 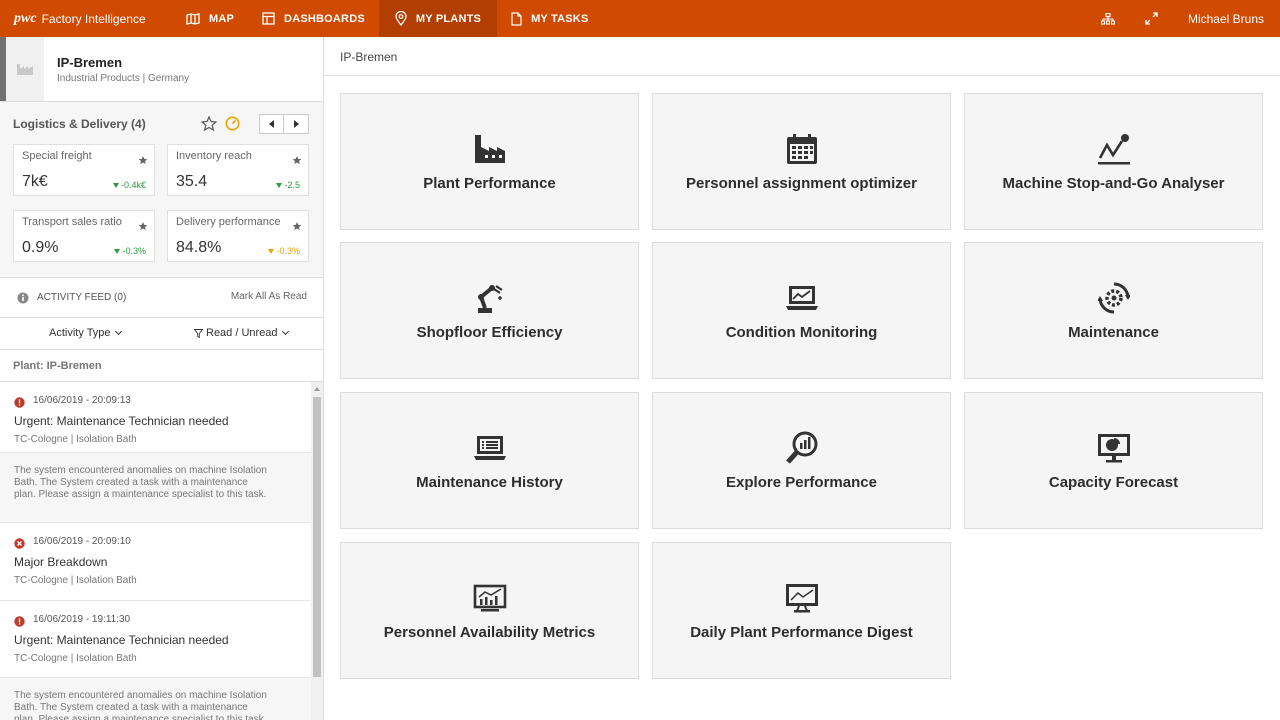 I want to click on tile-machine-stop-and-go-analyser: Machine Stop-and-Go Analyser, so click(x=1113, y=161).